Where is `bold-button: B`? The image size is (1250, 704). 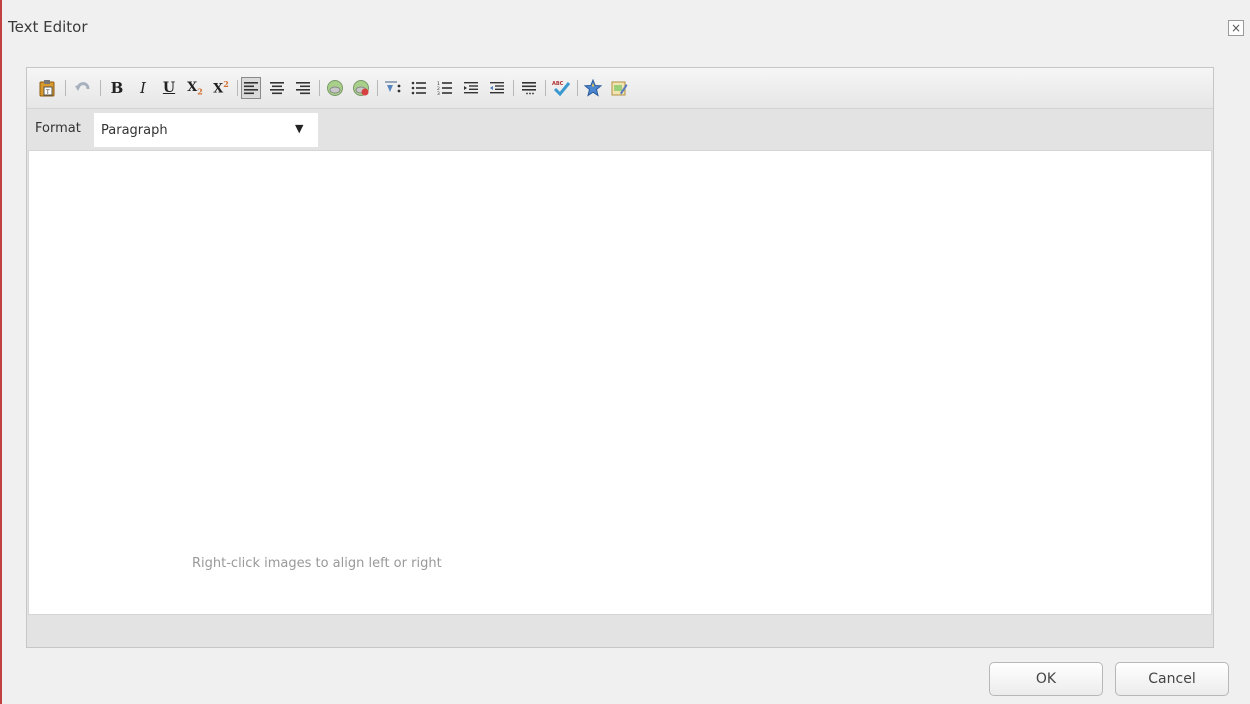 bold-button: B is located at coordinates (117, 88).